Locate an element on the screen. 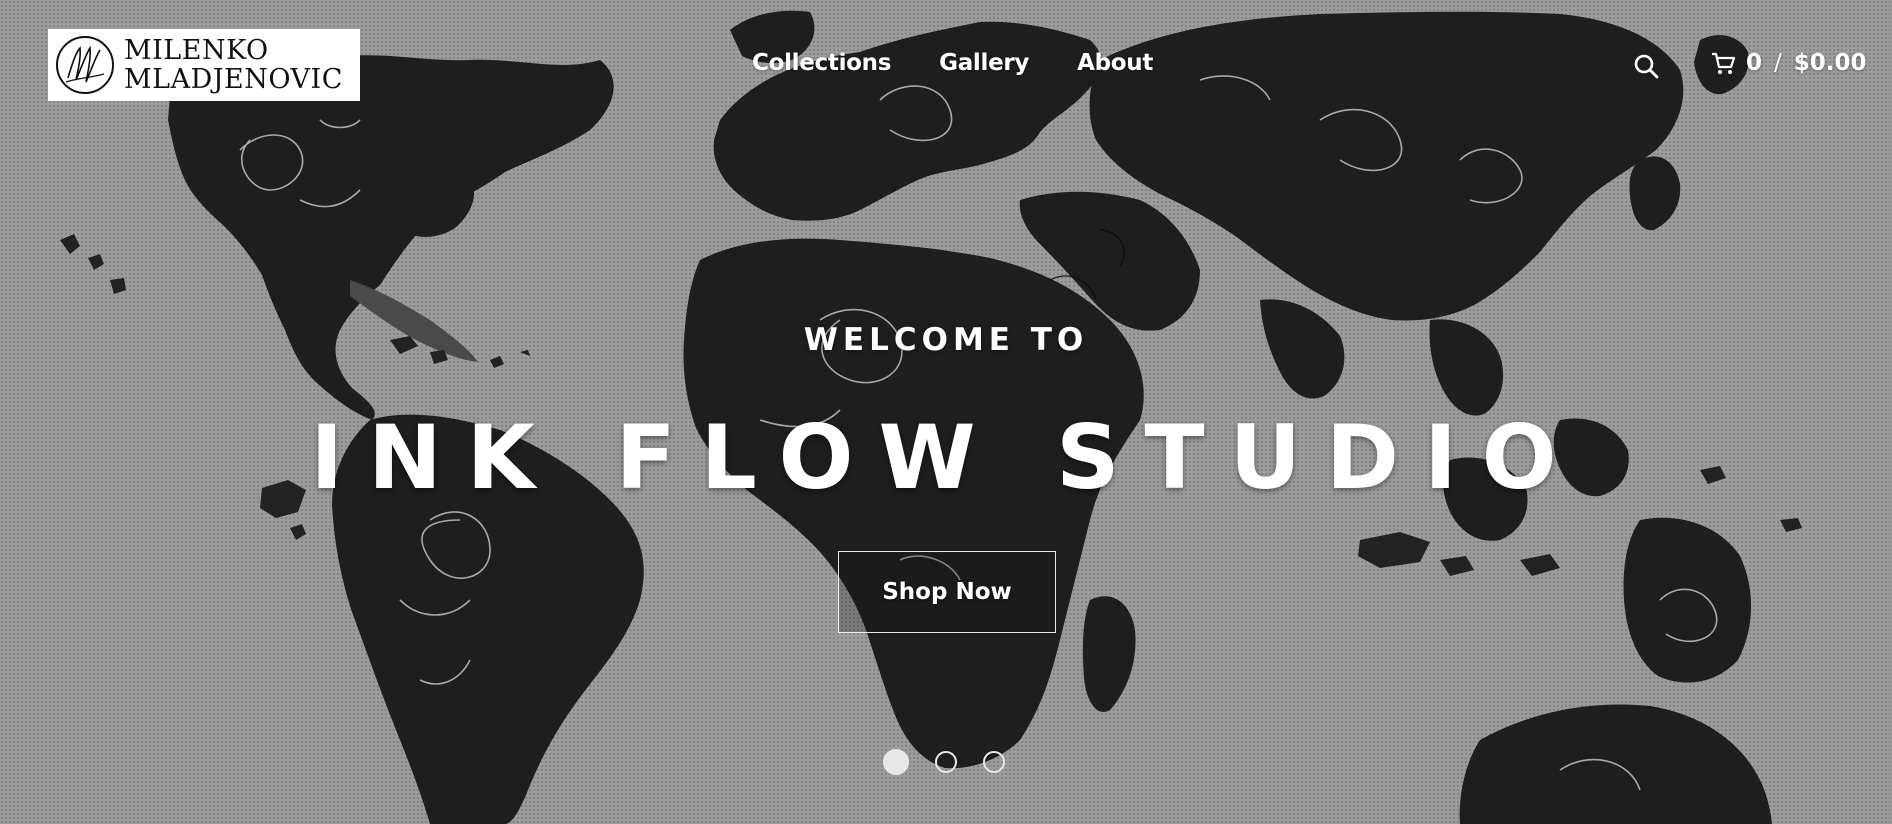  cart-count: 0 is located at coordinates (1754, 63).